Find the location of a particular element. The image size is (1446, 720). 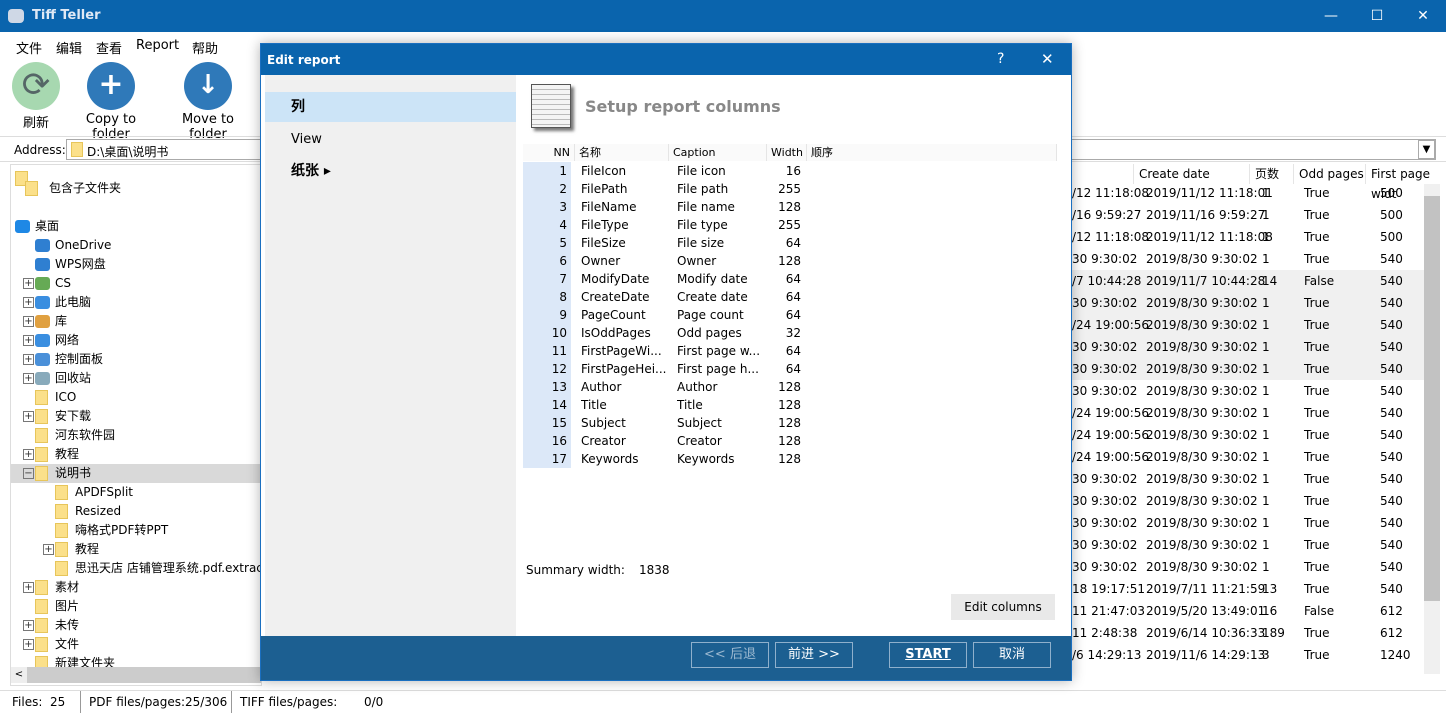

start-button: START is located at coordinates (928, 655).